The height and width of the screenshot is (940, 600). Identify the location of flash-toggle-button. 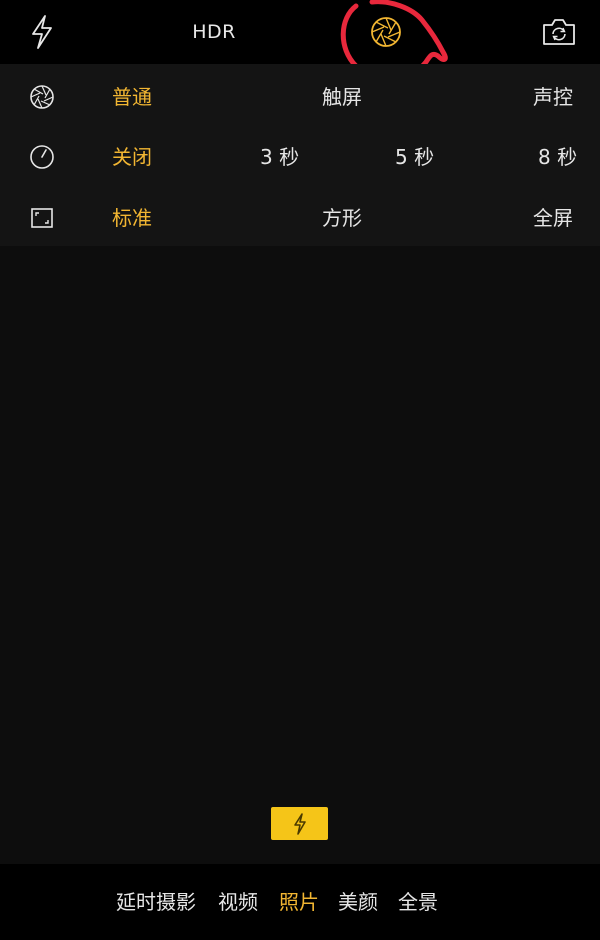
(42, 32).